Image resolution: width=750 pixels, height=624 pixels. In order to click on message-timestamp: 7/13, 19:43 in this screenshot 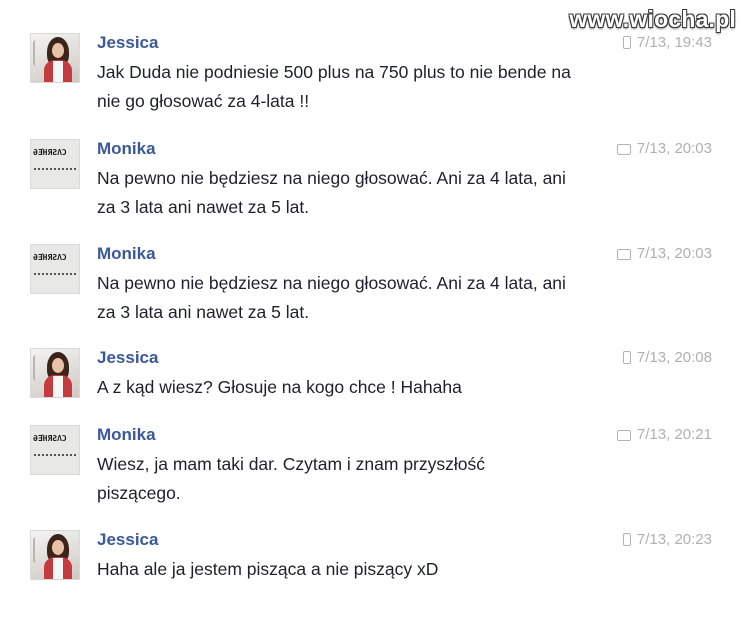, I will do `click(667, 42)`.